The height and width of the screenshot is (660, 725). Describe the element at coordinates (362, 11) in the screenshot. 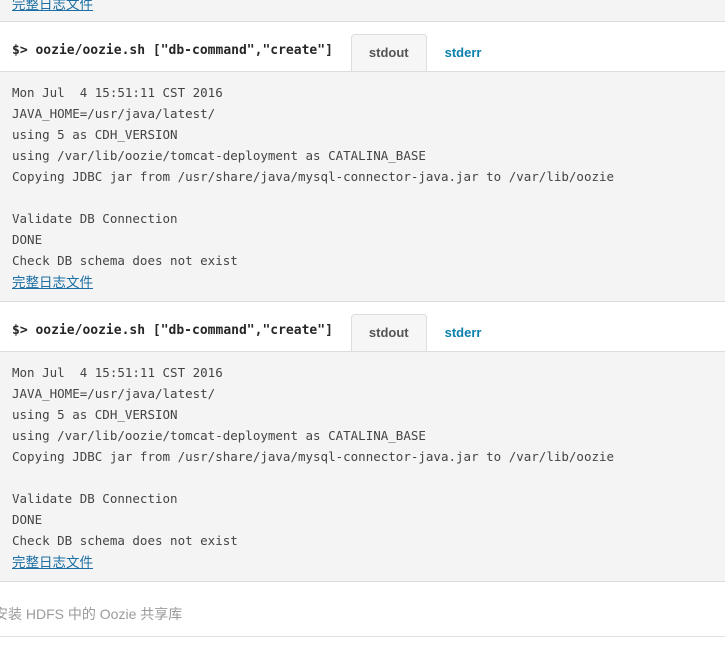

I see `previous-log-panel-tail: 完整日志文件` at that location.